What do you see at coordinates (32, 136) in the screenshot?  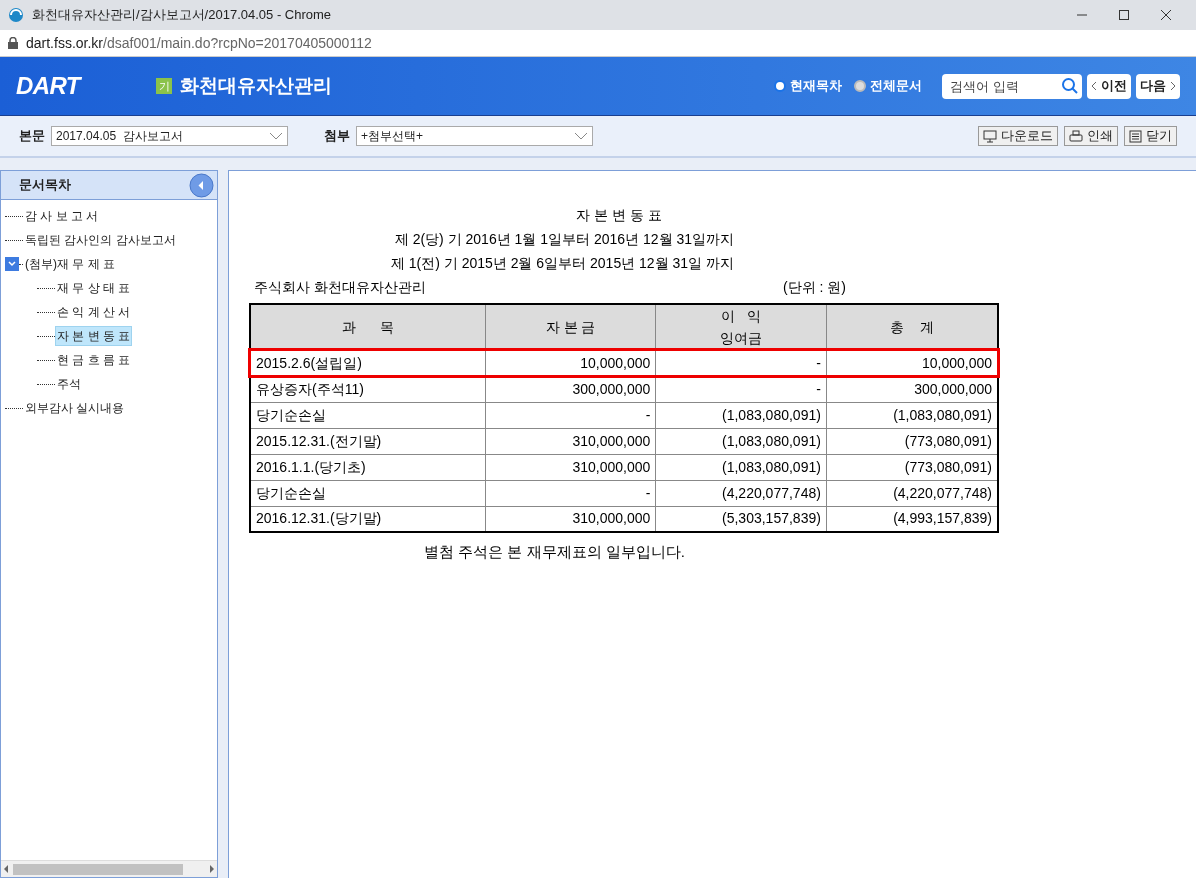 I see `field-label: 본문` at bounding box center [32, 136].